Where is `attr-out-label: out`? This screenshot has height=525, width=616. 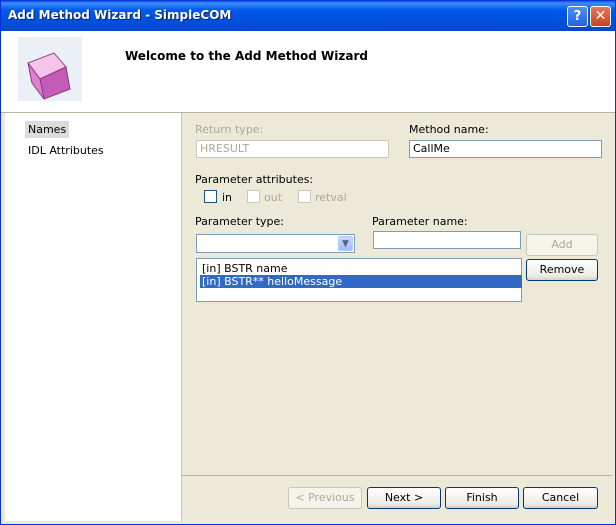
attr-out-label: out is located at coordinates (273, 197).